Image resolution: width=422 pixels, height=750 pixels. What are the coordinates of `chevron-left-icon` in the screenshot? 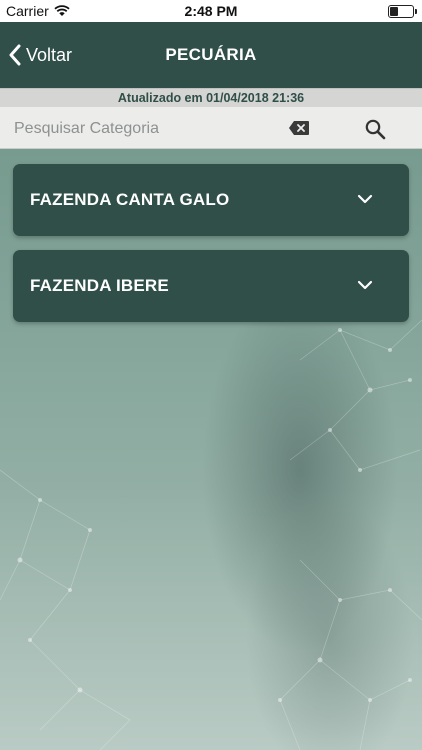 It's located at (15, 55).